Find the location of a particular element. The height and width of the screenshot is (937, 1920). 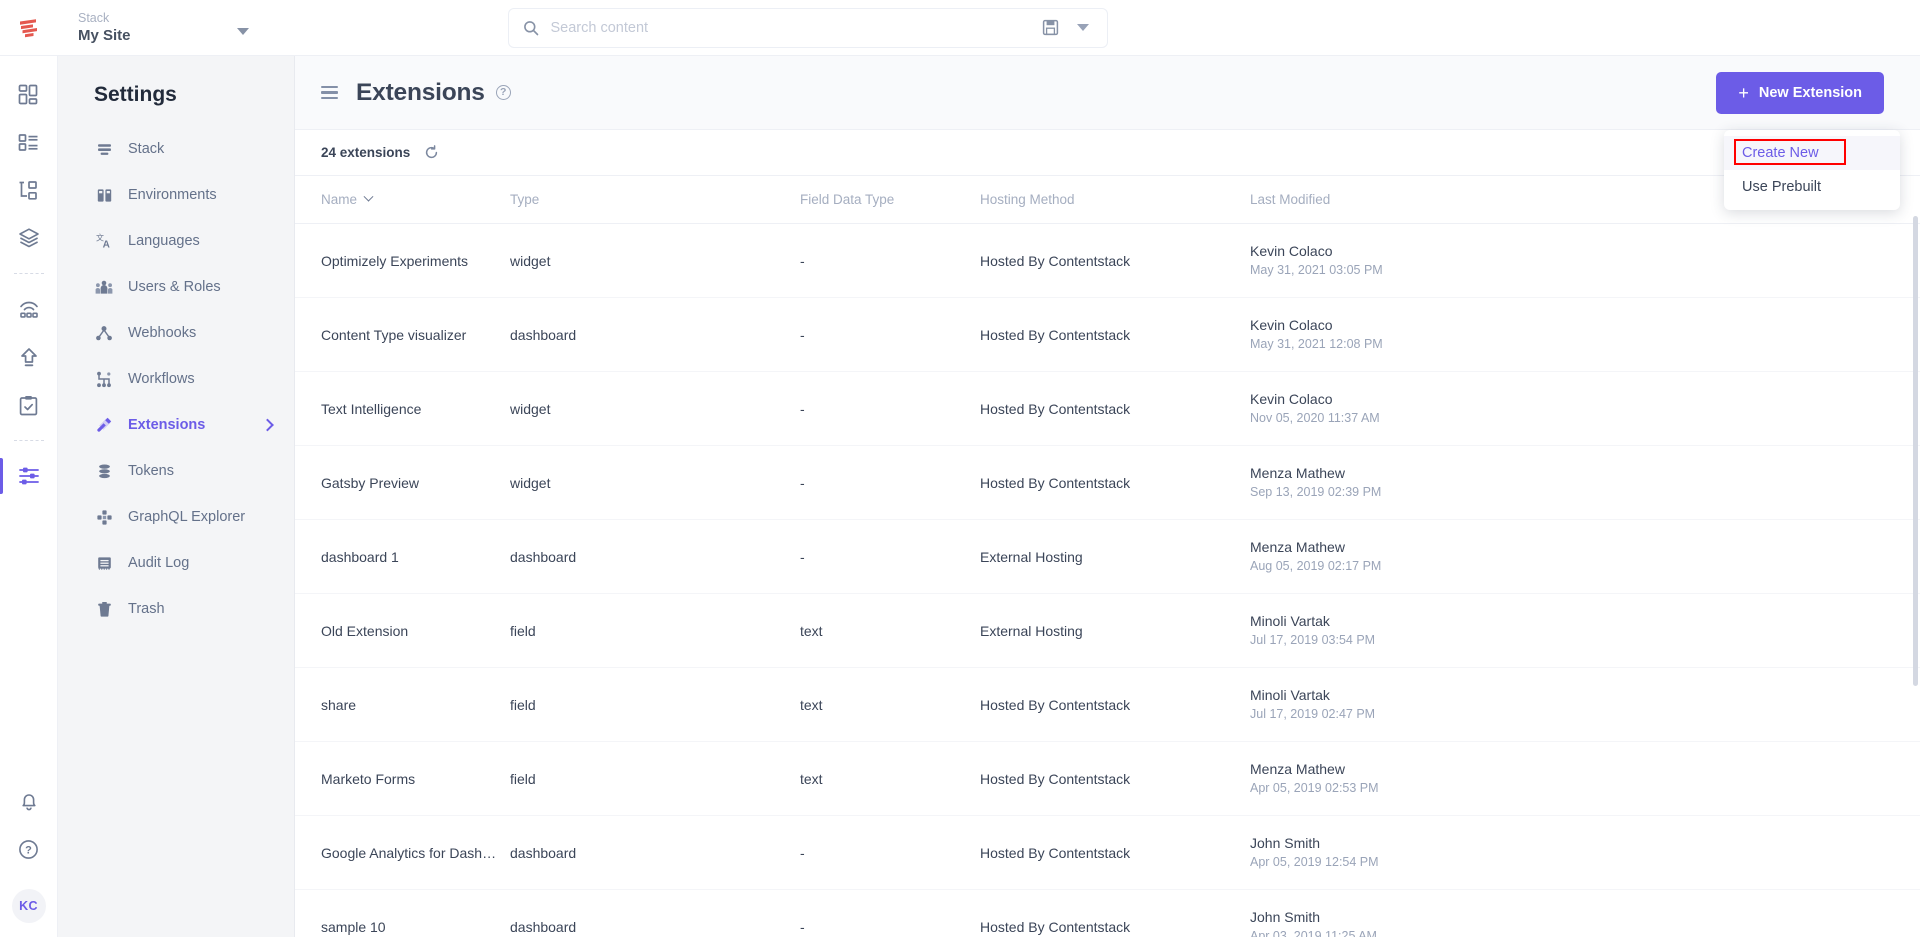

cell-name: sample 10 is located at coordinates (402, 913).